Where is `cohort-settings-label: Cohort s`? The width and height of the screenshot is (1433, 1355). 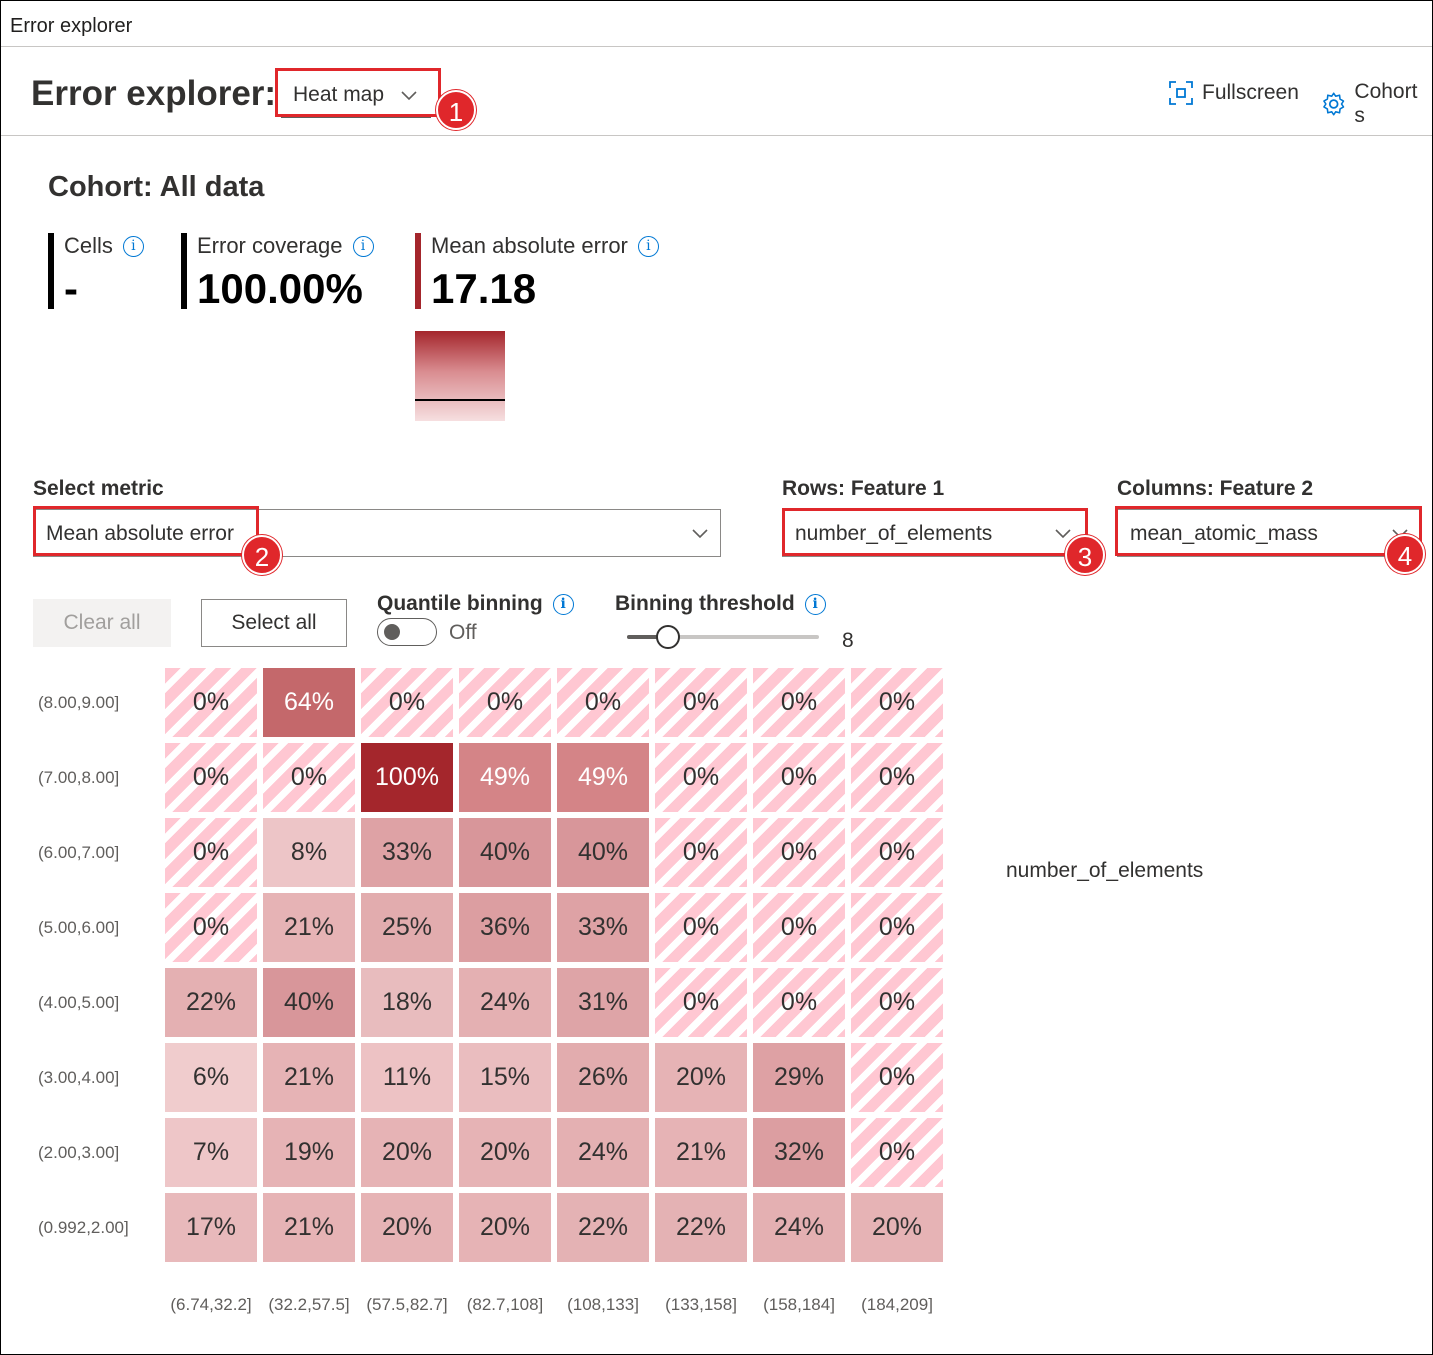 cohort-settings-label: Cohort s is located at coordinates (1386, 103).